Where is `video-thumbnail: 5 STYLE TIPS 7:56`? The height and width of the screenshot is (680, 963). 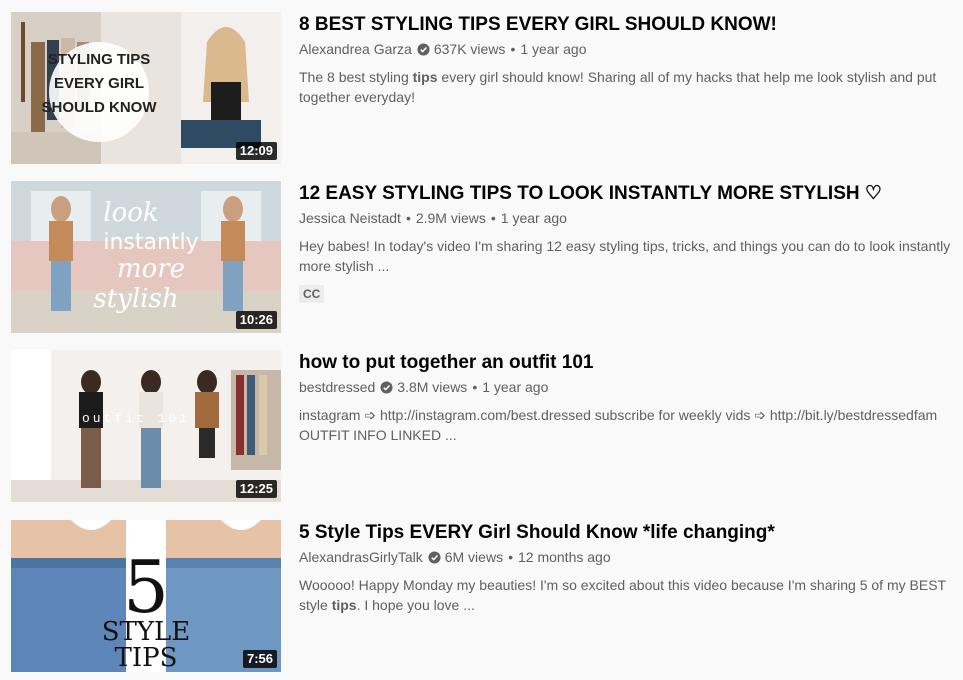
video-thumbnail: 5 STYLE TIPS 7:56 is located at coordinates (146, 596).